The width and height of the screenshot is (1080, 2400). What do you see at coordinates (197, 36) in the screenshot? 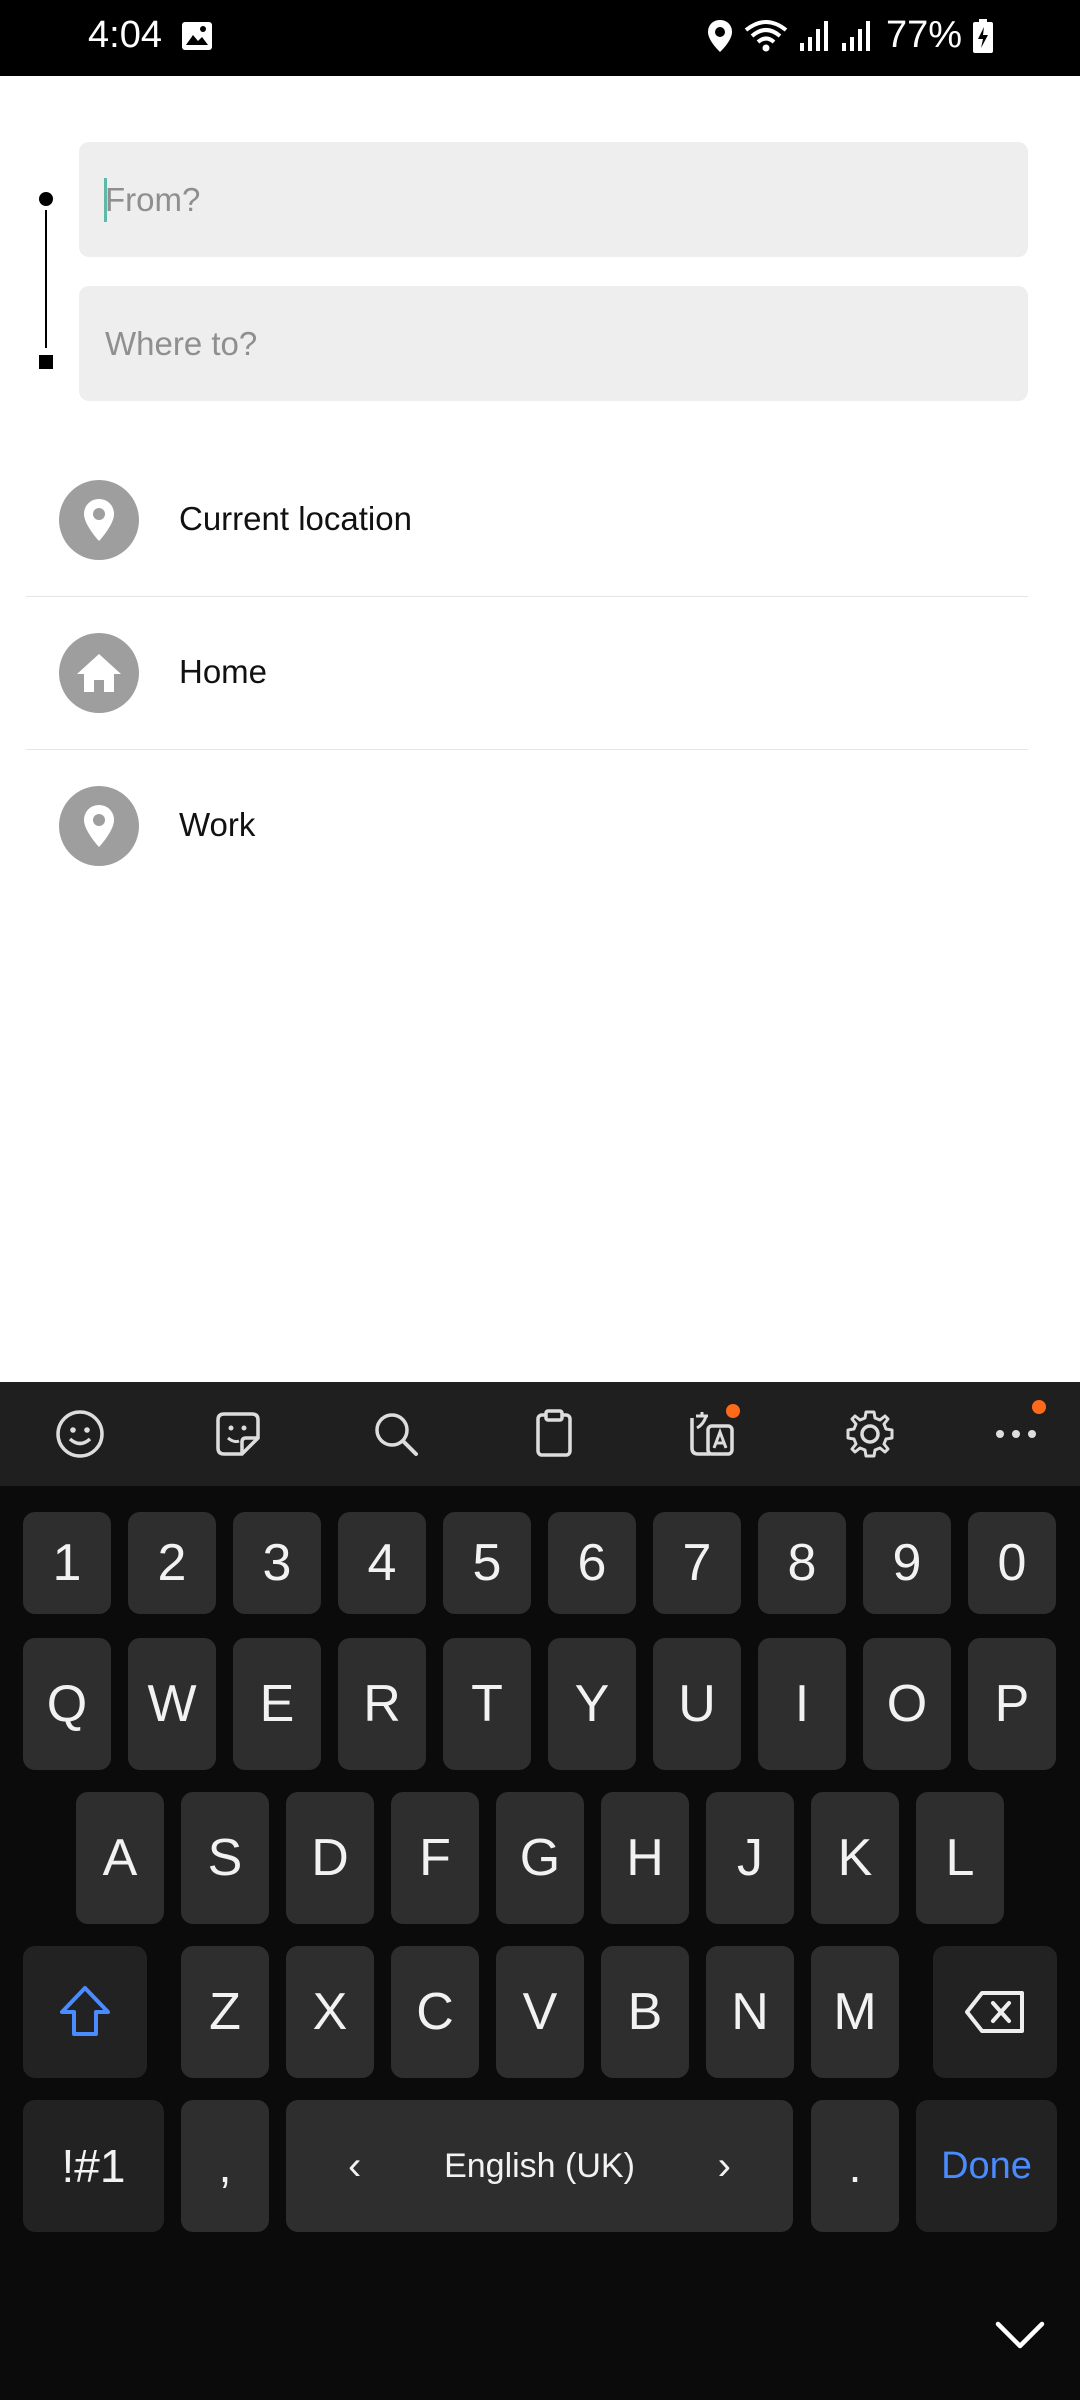
I see `gallery-notification-icon` at bounding box center [197, 36].